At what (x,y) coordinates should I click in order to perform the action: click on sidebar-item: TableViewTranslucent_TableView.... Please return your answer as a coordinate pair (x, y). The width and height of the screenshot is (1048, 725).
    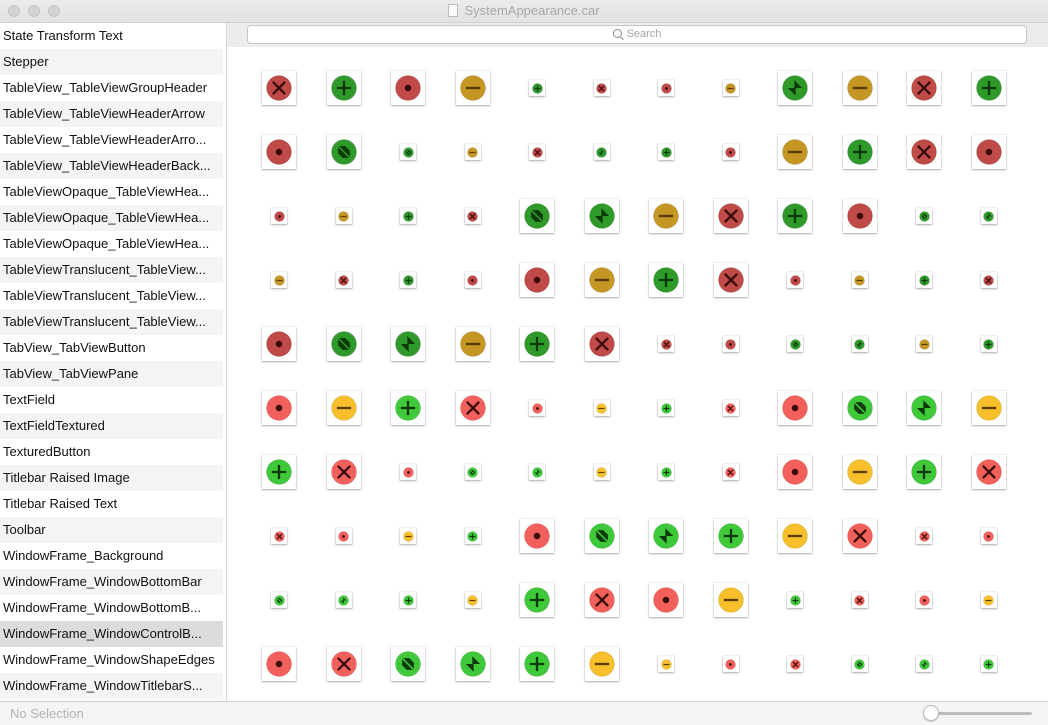
    Looking at the image, I should click on (111, 296).